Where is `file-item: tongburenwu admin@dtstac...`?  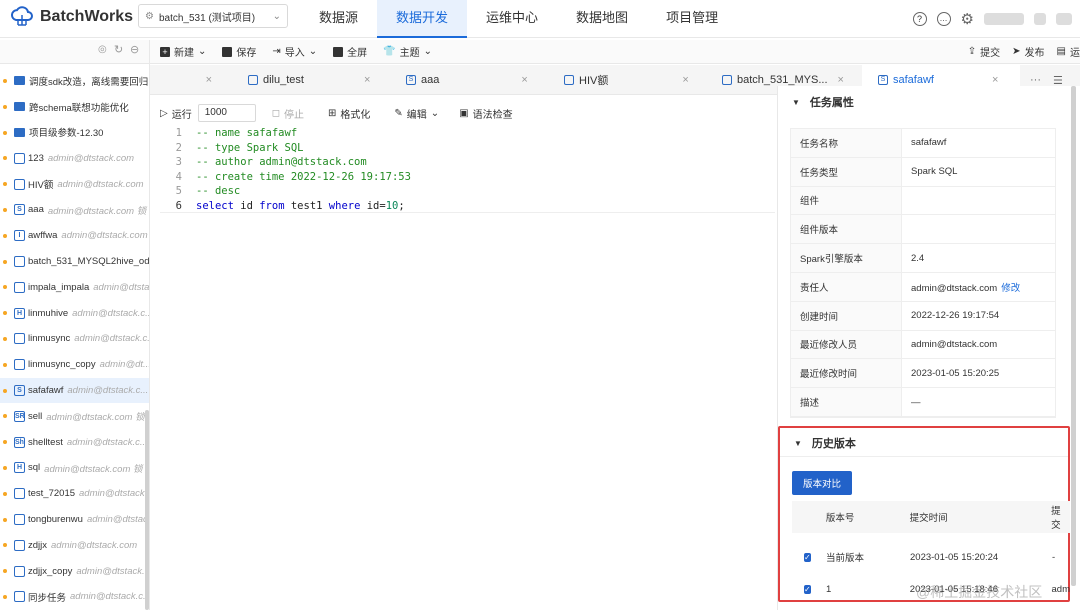
file-item: tongburenwu admin@dtstac... is located at coordinates (74, 520).